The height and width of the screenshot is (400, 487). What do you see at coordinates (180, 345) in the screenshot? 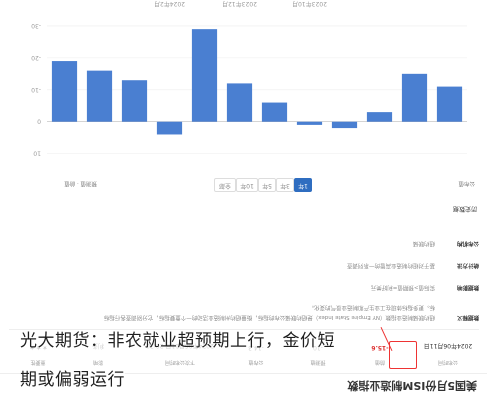
I see `summary-value: 2024年06月11日 20:30` at bounding box center [180, 345].